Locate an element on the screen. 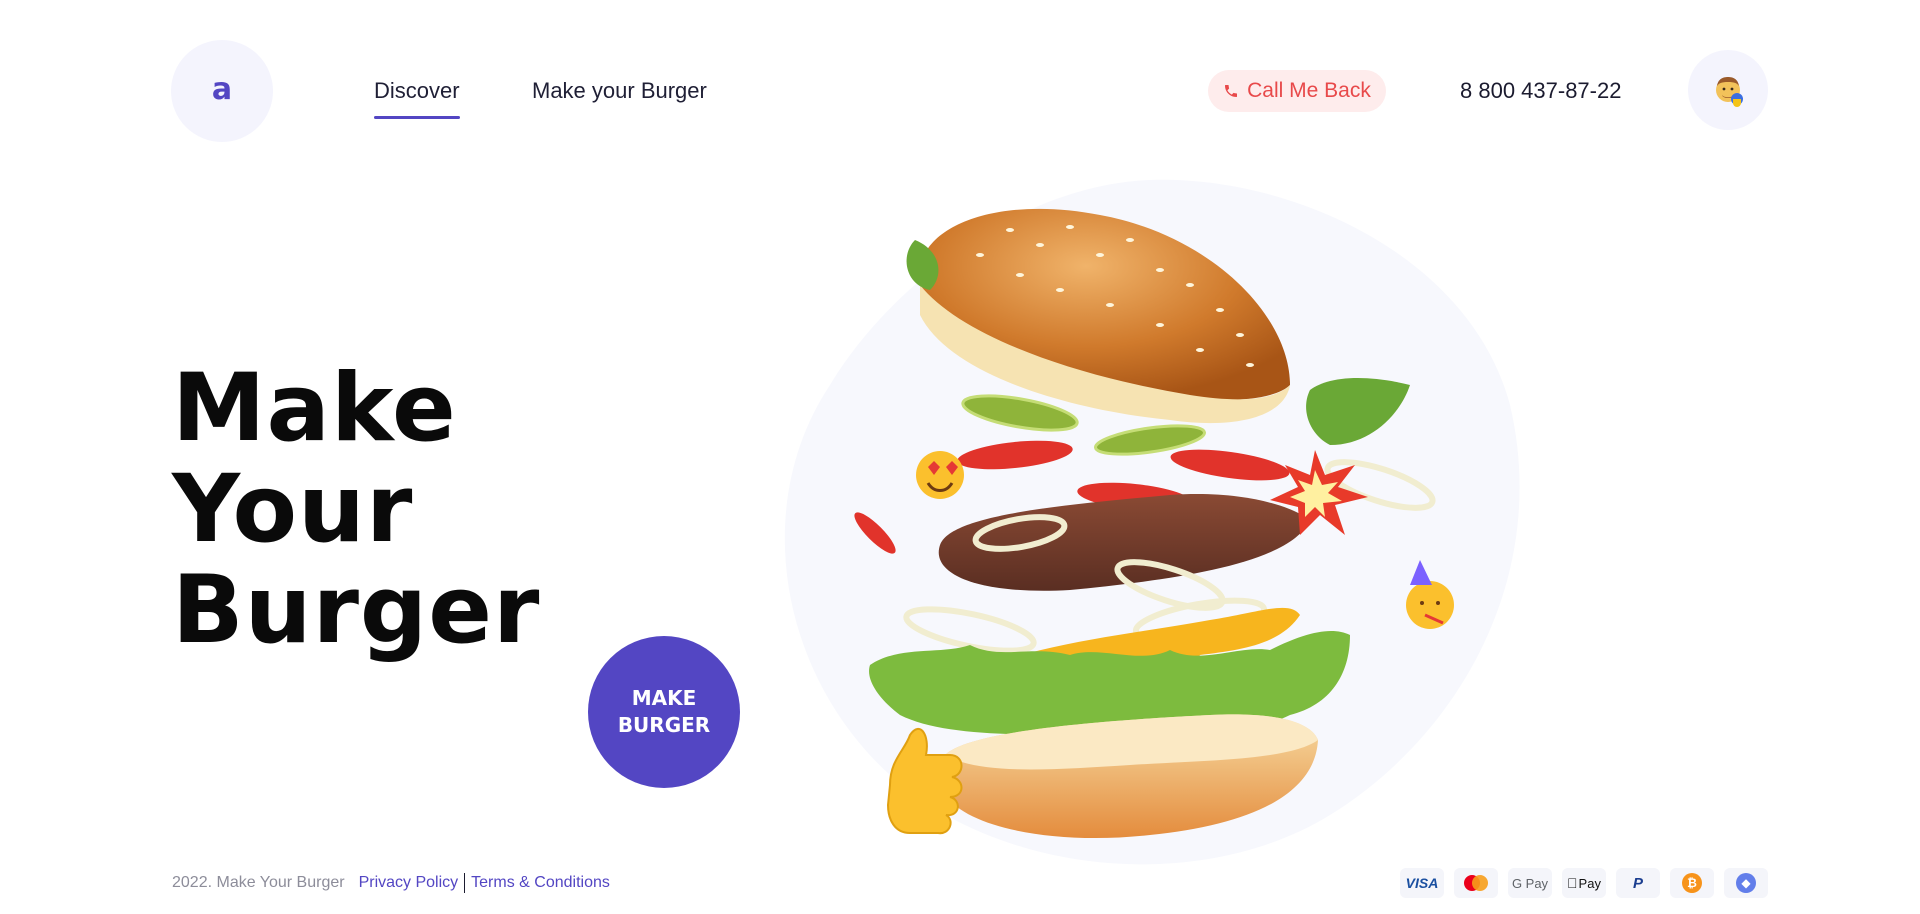 The image size is (1920, 914). visa-icon: VISA is located at coordinates (1422, 883).